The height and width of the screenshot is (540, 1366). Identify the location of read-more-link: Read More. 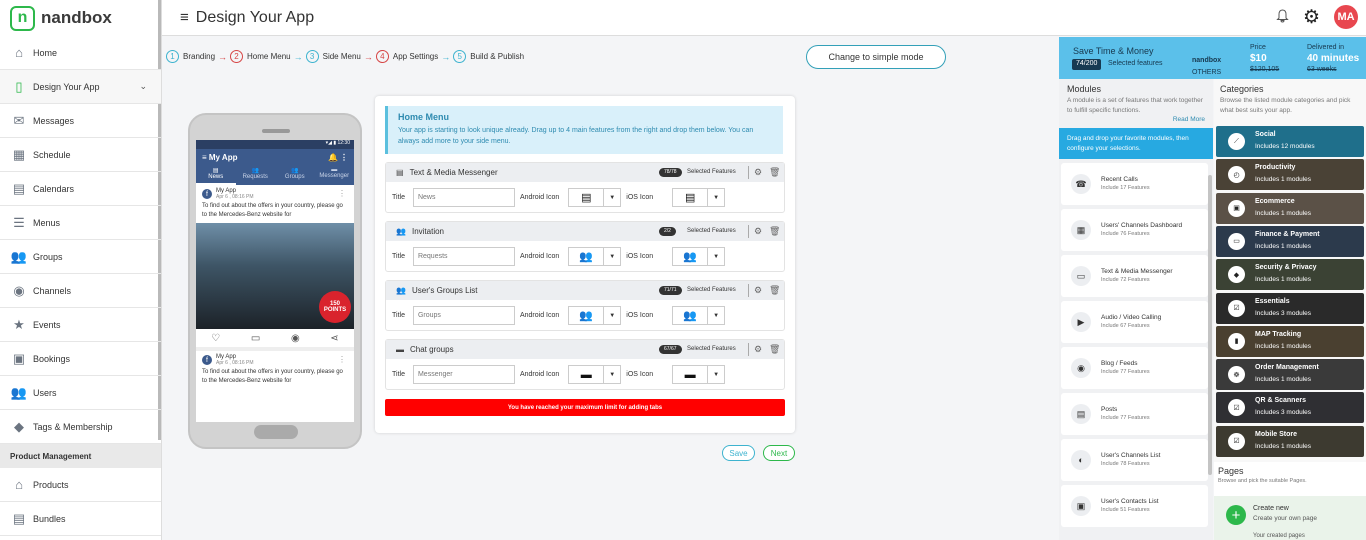
(1136, 119).